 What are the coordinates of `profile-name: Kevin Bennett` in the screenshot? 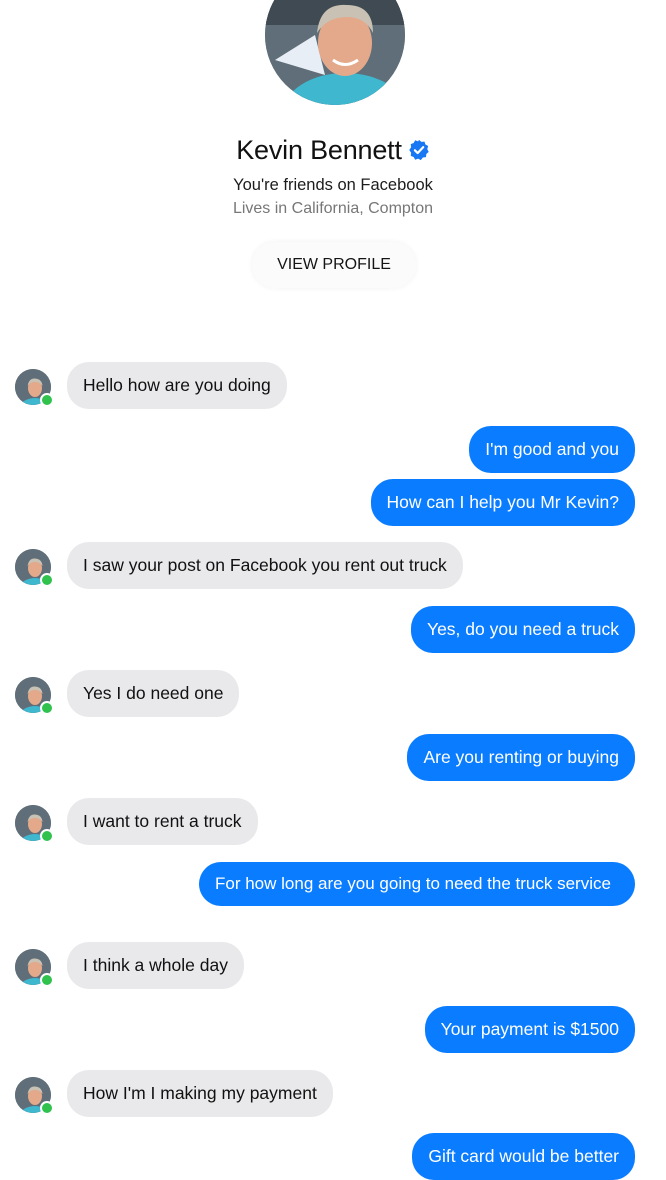 It's located at (333, 150).